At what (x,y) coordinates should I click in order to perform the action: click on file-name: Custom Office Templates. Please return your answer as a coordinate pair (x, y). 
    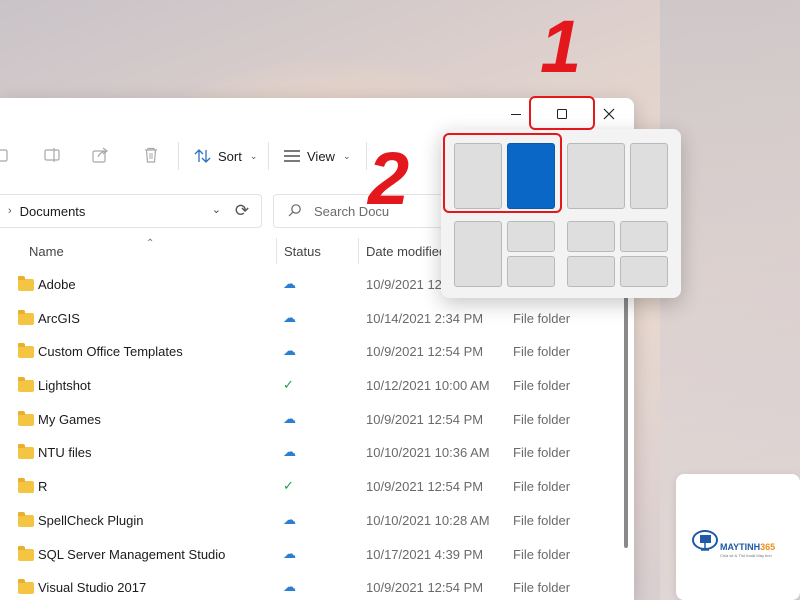
    Looking at the image, I should click on (110, 352).